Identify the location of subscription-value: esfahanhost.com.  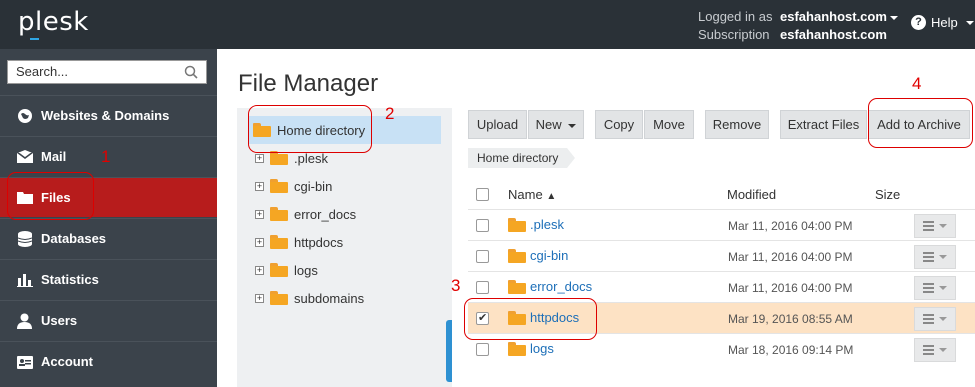
(833, 34).